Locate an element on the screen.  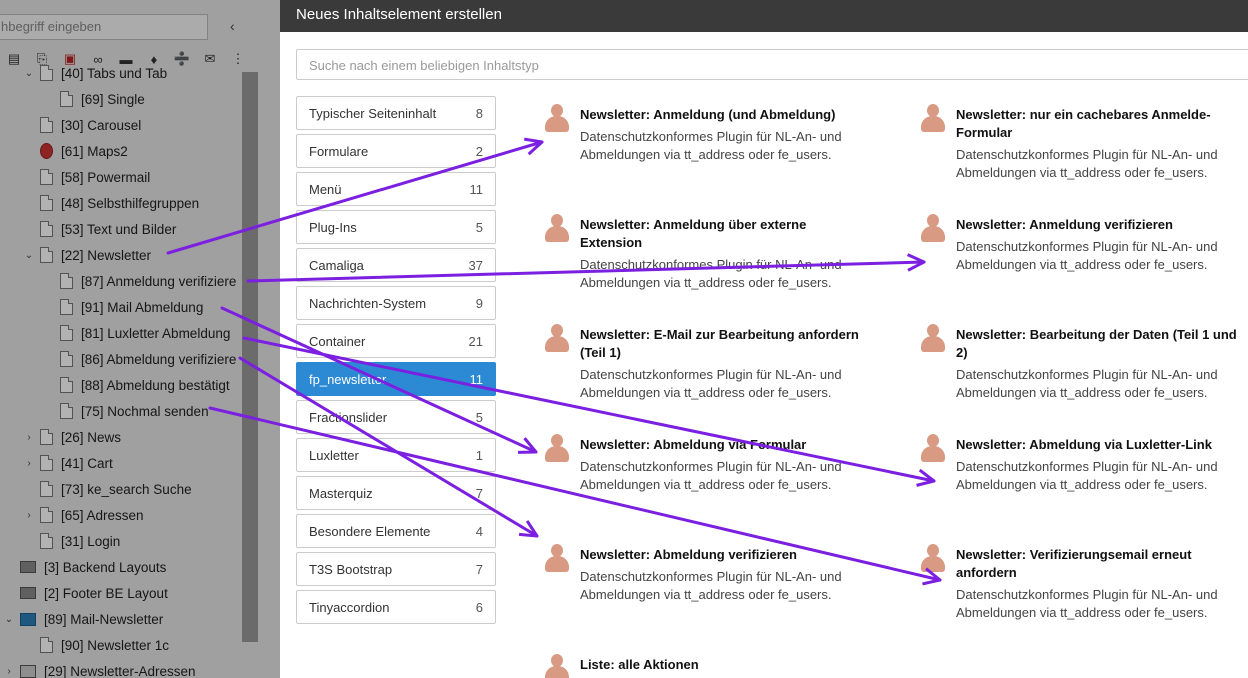
content-element-title: Newsletter: Abmeldung via Formular is located at coordinates (725, 445).